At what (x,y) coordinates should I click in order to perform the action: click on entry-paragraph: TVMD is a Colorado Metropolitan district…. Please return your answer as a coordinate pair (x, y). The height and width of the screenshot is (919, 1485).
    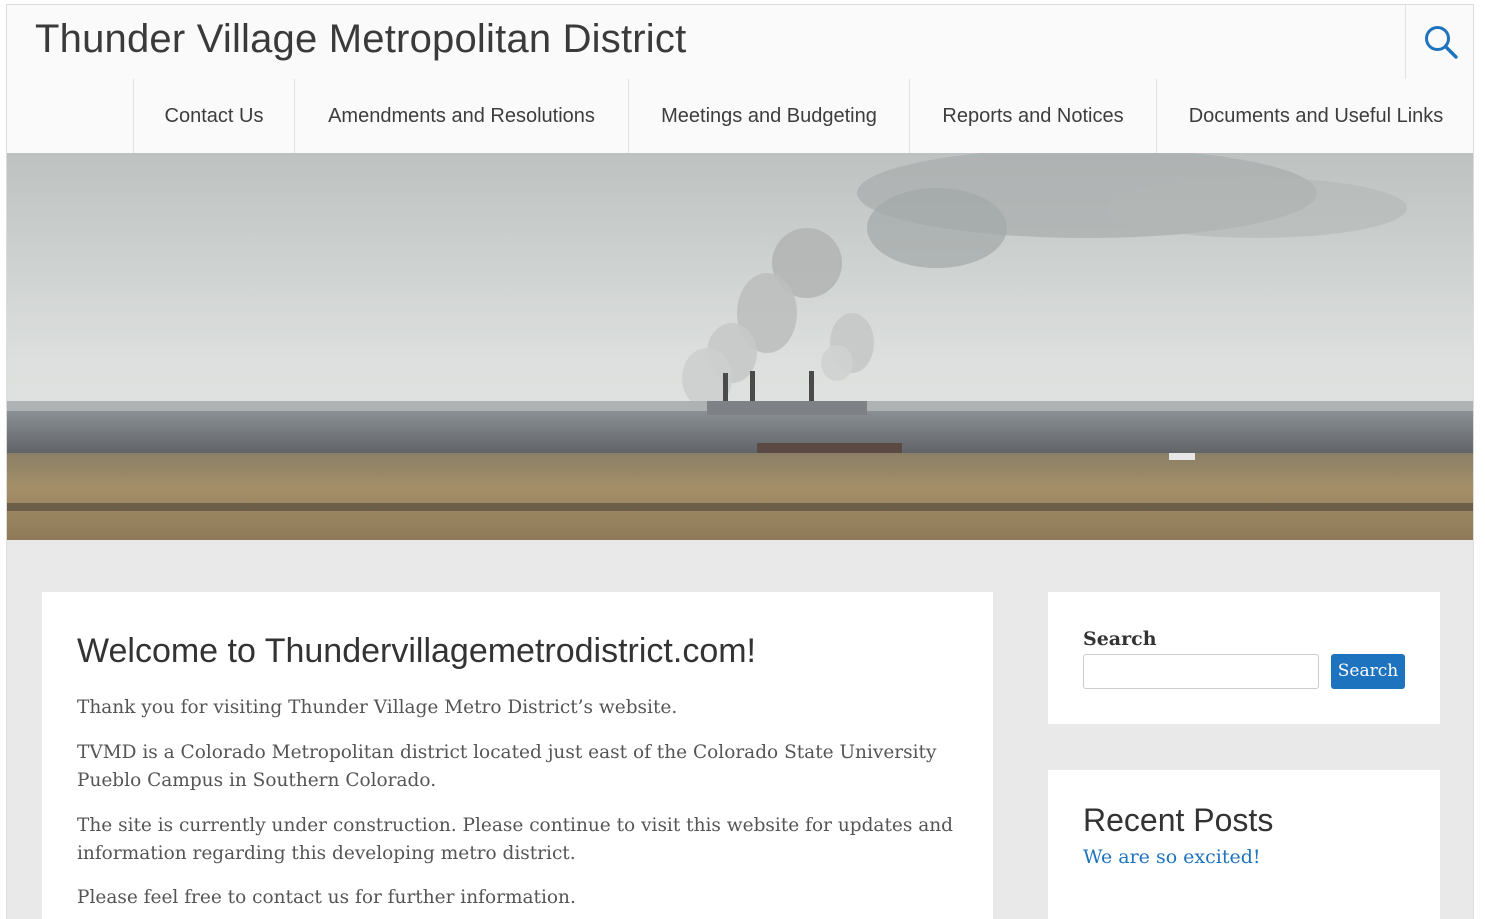
    Looking at the image, I should click on (507, 766).